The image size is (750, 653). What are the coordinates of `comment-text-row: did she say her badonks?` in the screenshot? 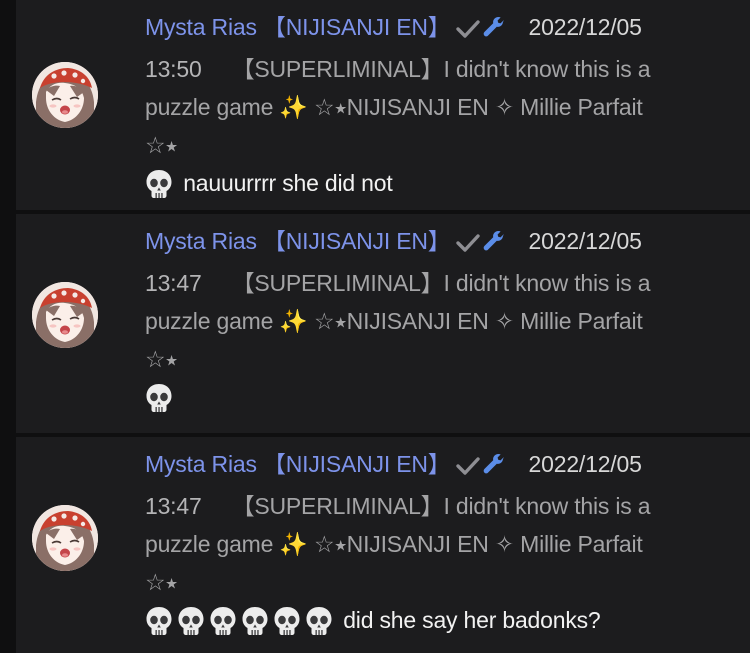 It's located at (433, 620).